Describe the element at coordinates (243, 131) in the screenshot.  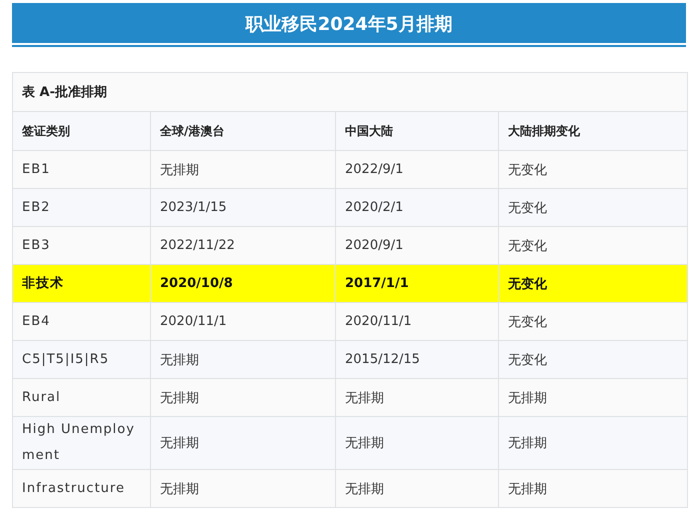
I see `column-header: 全球/港澳台` at that location.